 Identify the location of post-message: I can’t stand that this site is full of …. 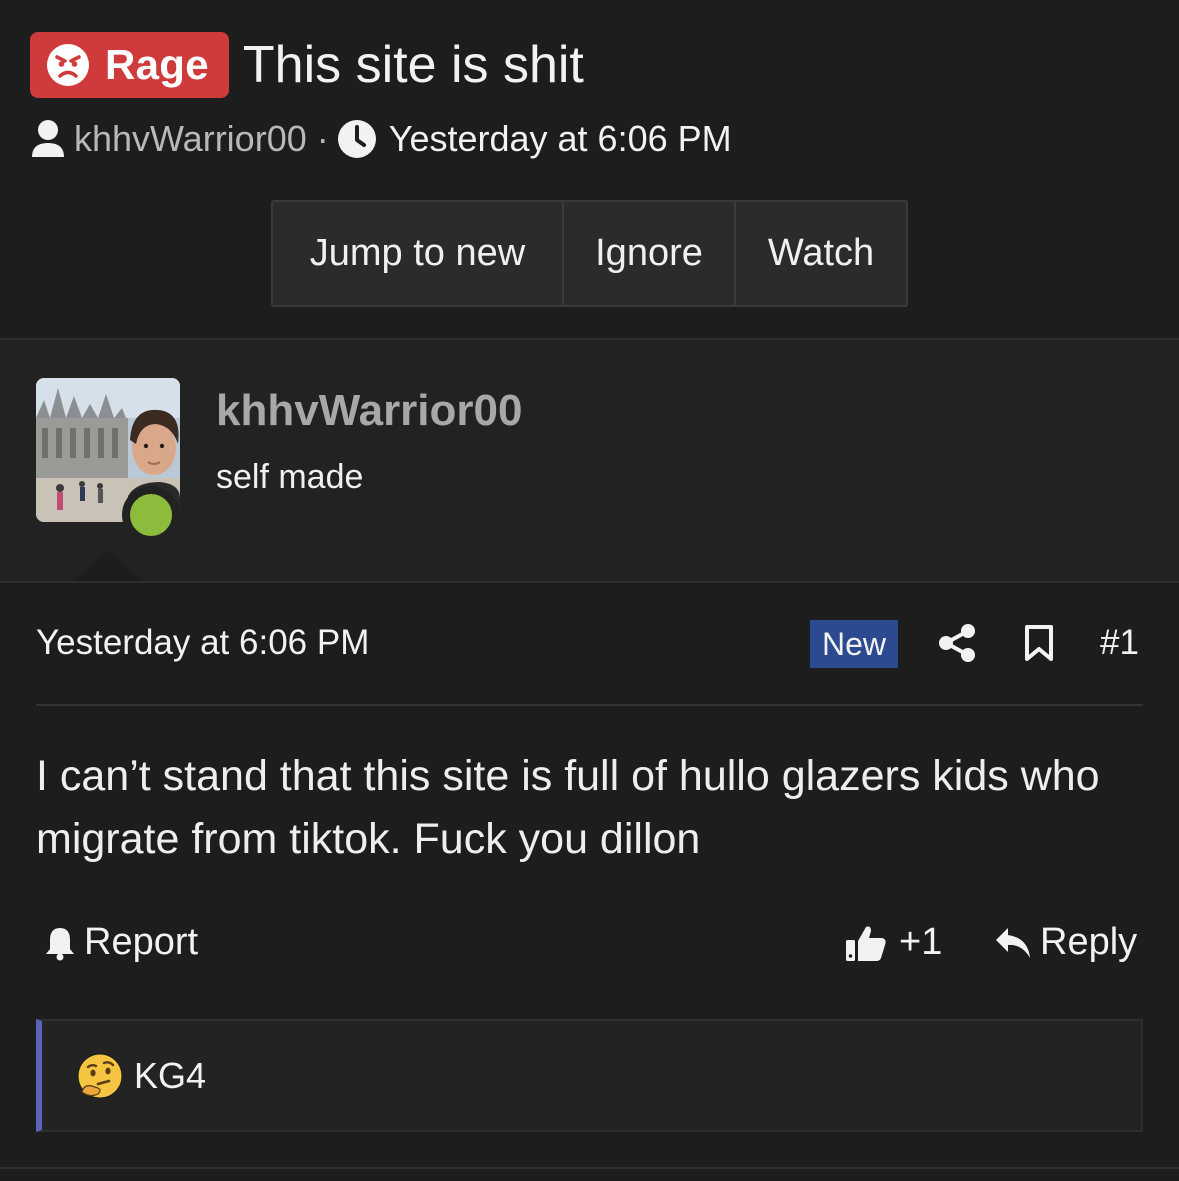
(568, 807).